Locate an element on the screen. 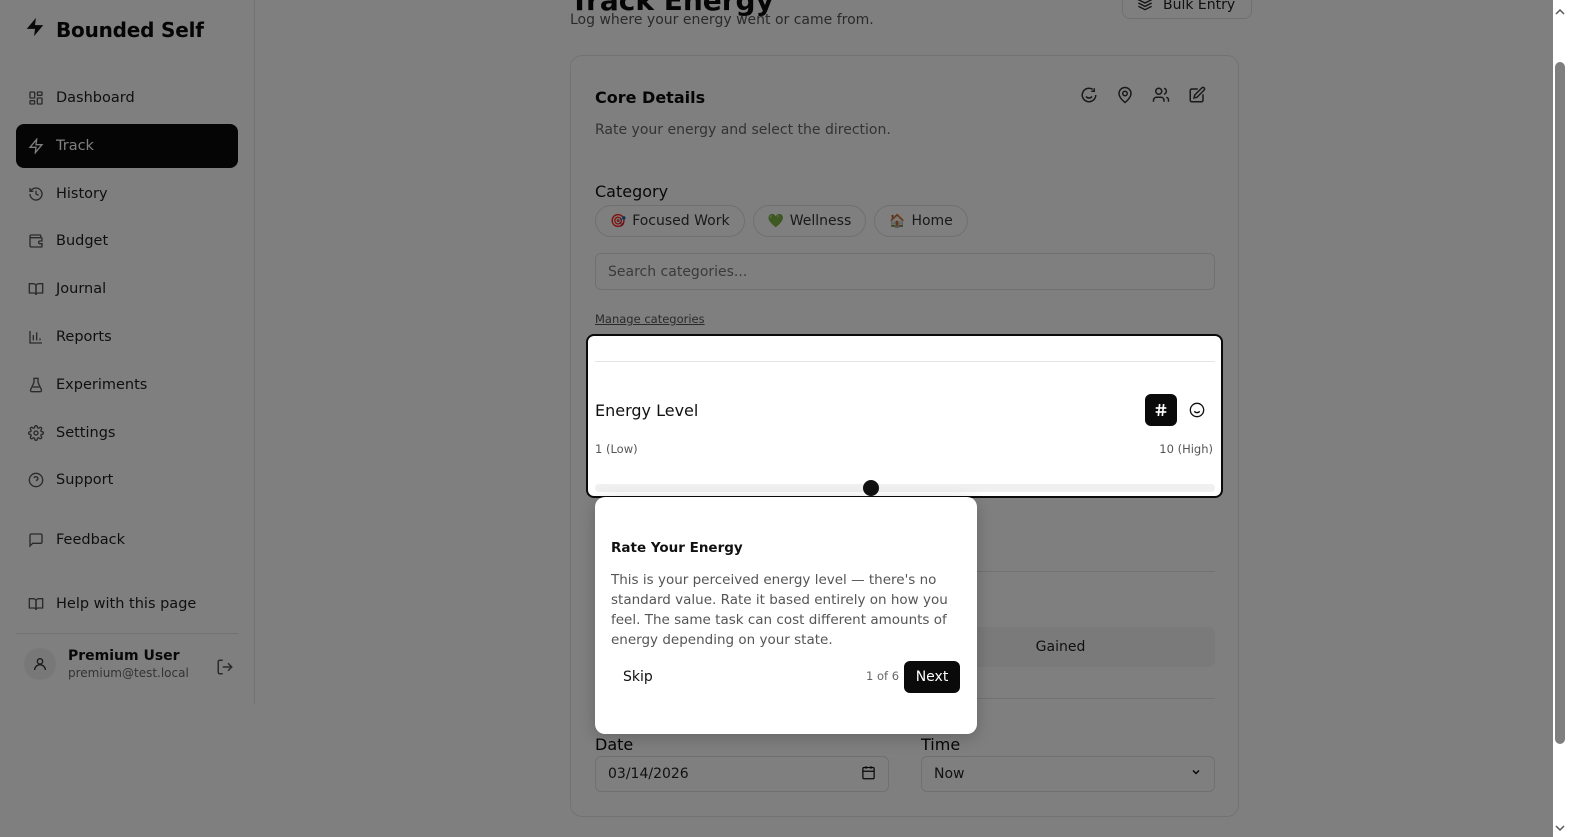  emoji-mode-button is located at coordinates (1197, 410).